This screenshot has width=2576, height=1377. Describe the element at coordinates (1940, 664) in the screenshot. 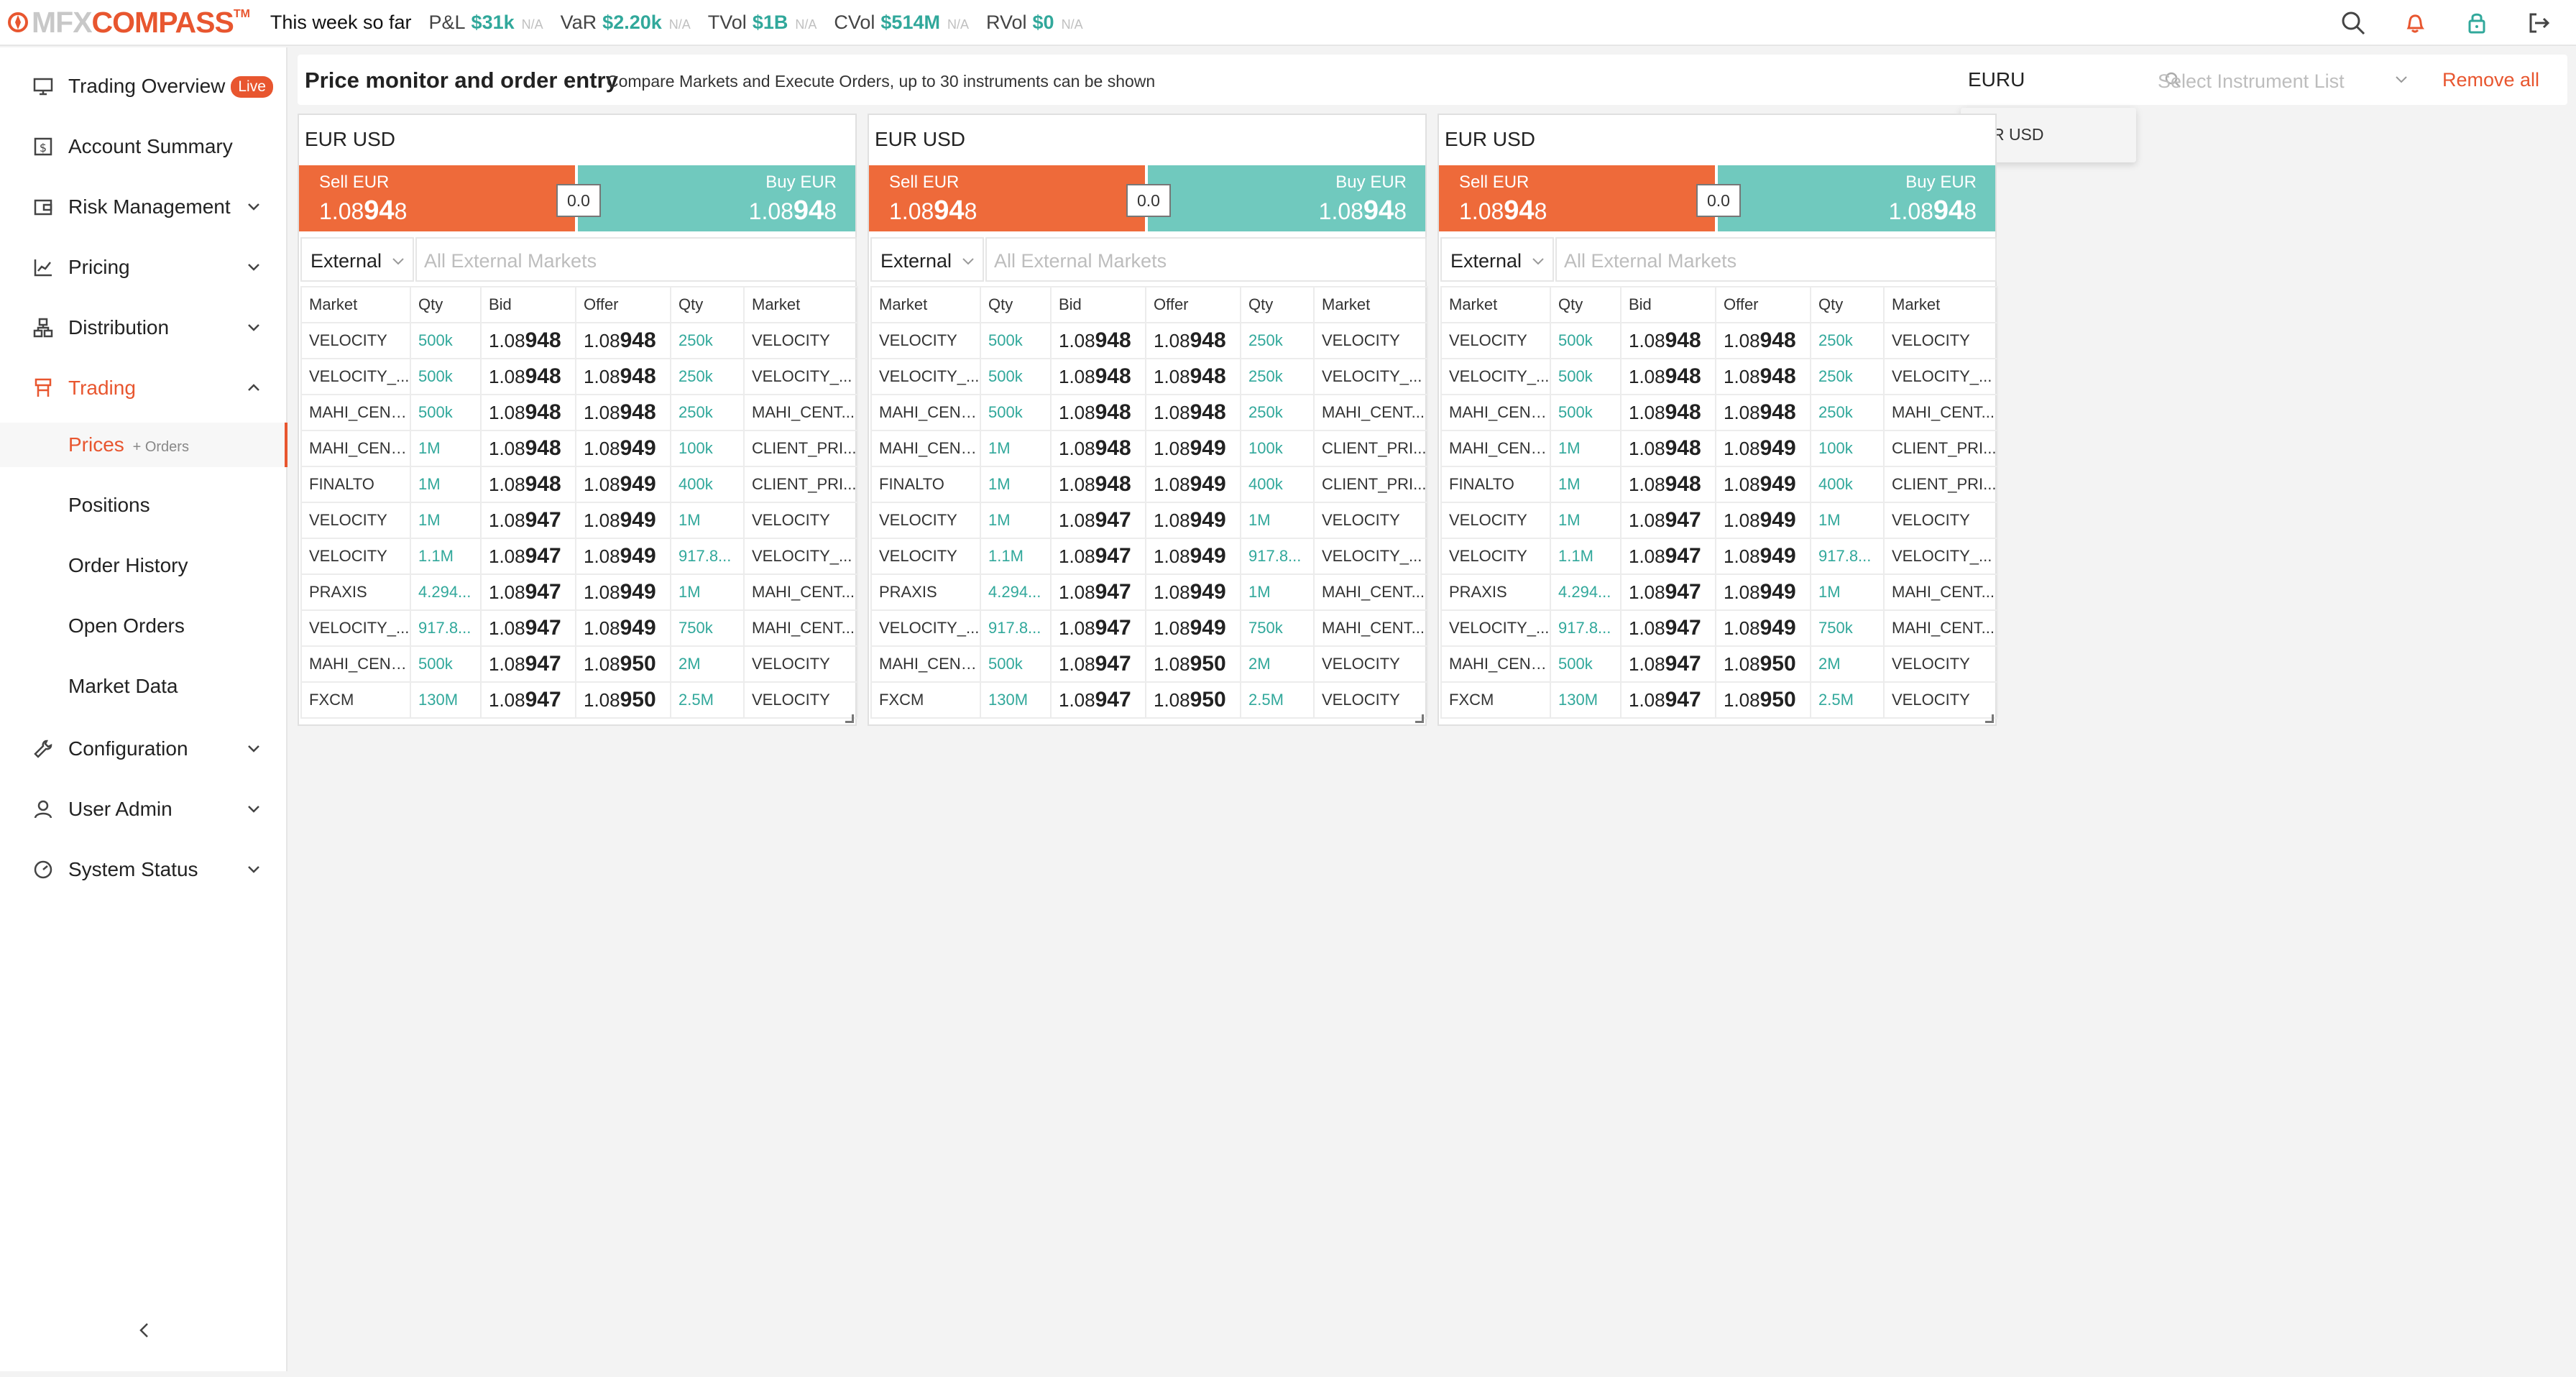

I see `offer-market-cell: VELOCITY` at that location.